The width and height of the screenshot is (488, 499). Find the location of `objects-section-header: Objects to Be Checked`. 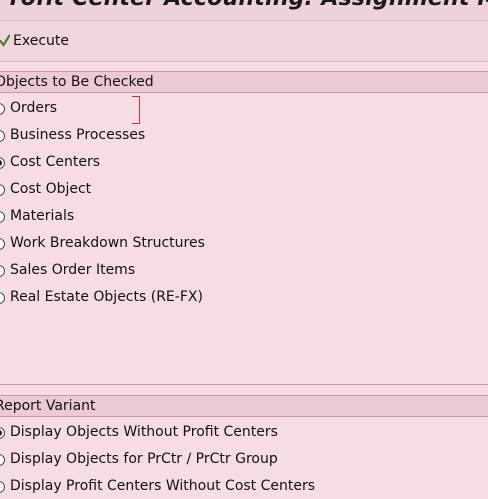

objects-section-header: Objects to Be Checked is located at coordinates (244, 82).